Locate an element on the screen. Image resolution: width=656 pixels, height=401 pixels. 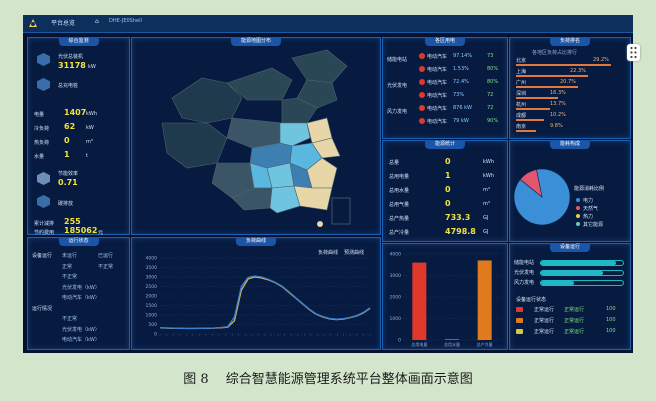
energy-stat-label: 总量 is located at coordinates (394, 163).